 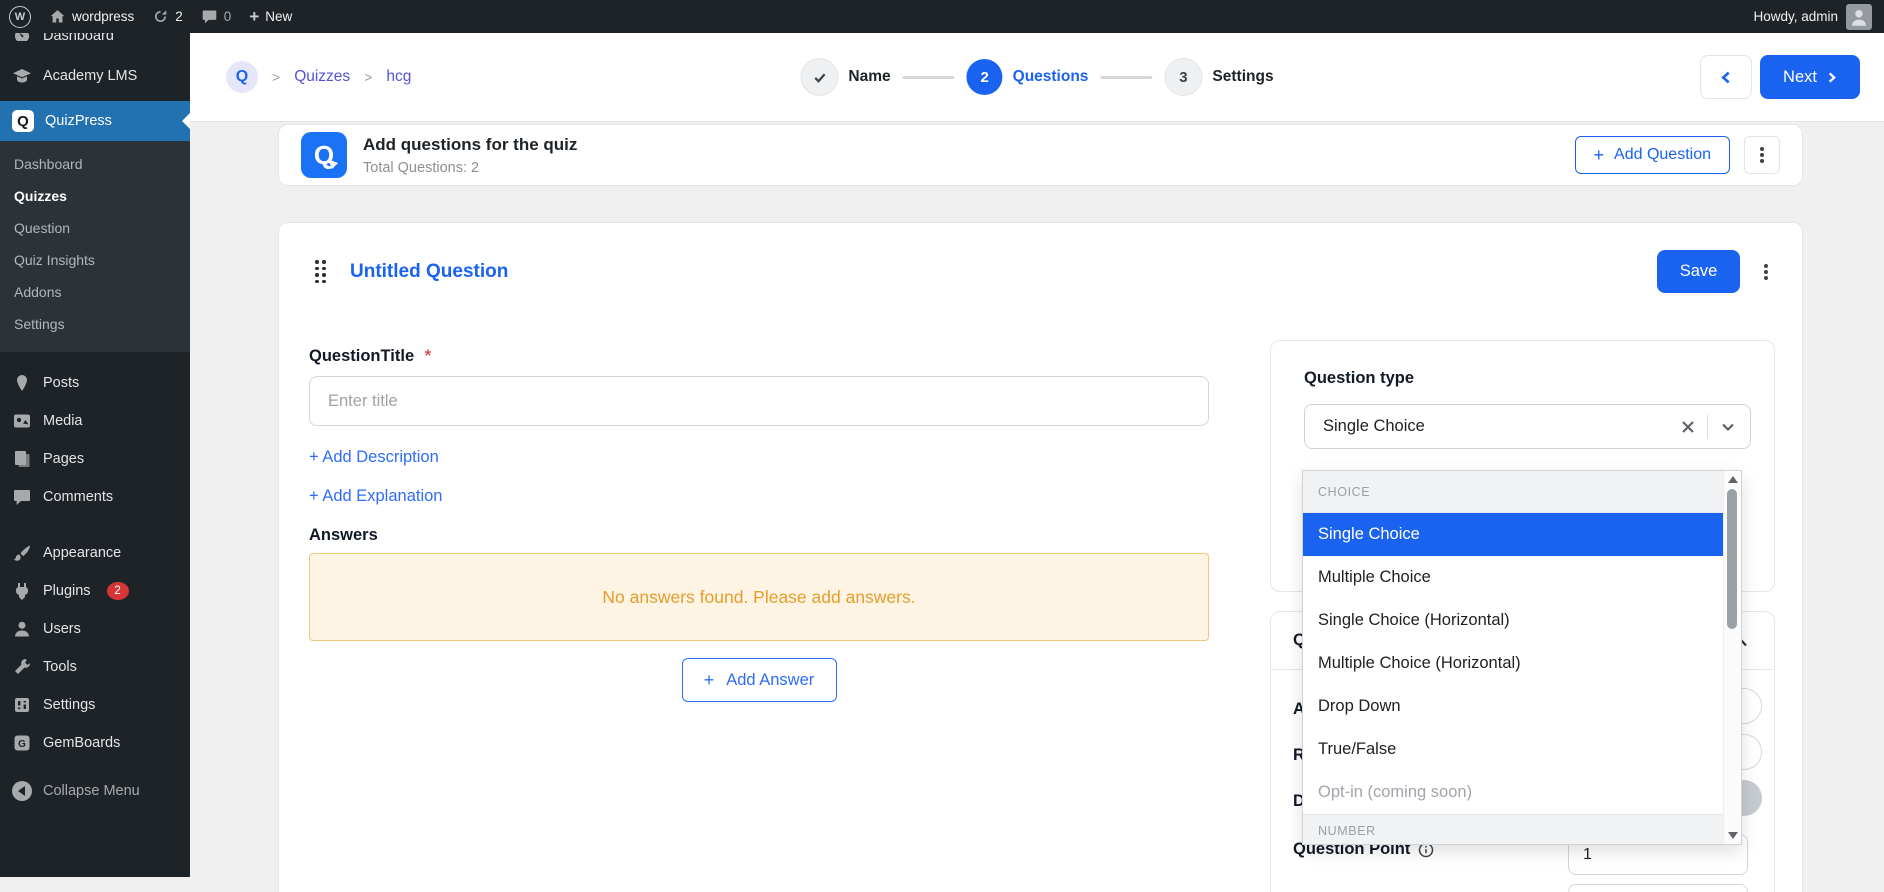 I want to click on back-button, so click(x=1726, y=77).